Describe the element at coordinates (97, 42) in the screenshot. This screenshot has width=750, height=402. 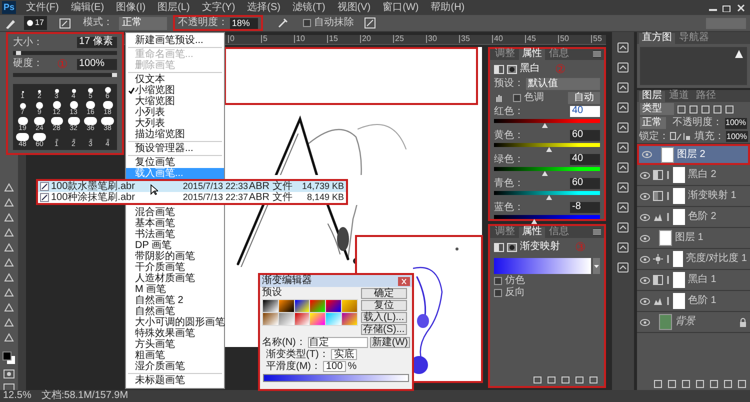
I see `size-field: 17 像素` at that location.